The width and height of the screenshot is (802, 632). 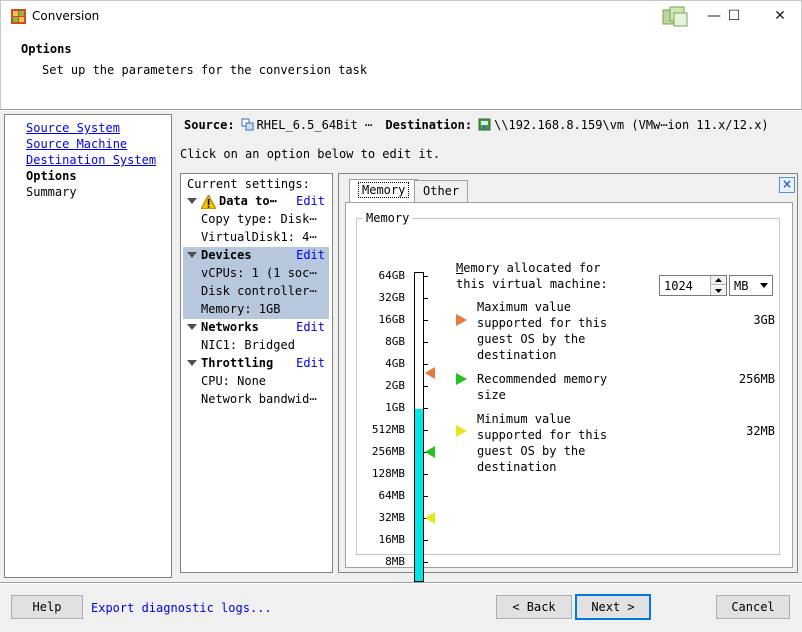 I want to click on memory-spinner, so click(x=718, y=285).